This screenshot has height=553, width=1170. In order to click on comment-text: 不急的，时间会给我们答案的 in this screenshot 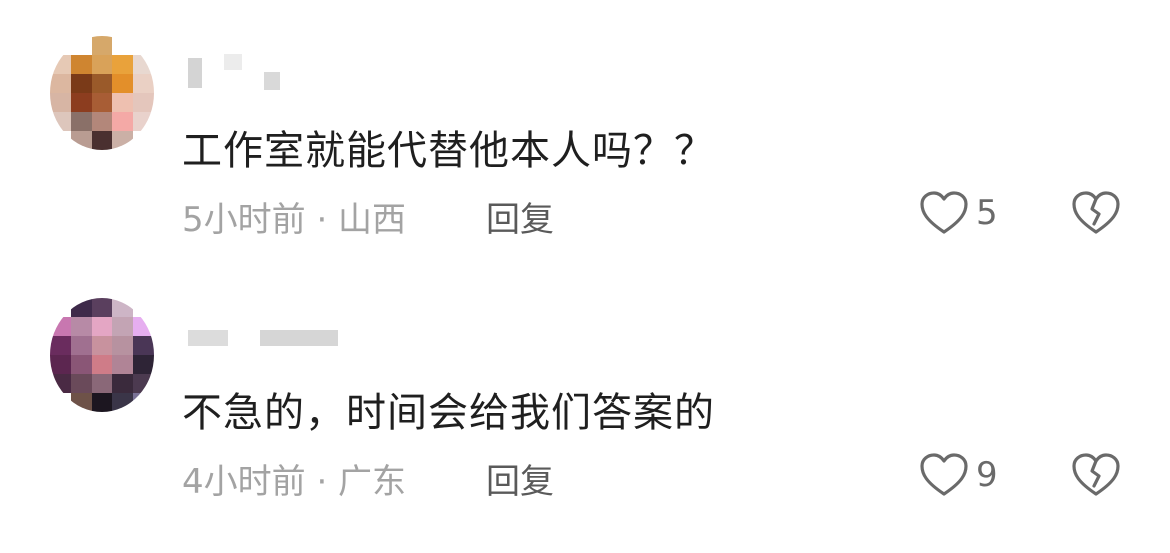, I will do `click(448, 413)`.